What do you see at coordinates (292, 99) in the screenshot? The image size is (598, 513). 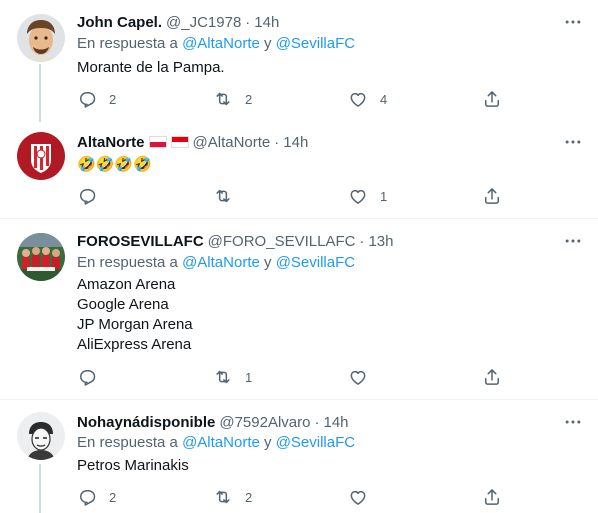 I see `tweet-actions: 2 2 4` at bounding box center [292, 99].